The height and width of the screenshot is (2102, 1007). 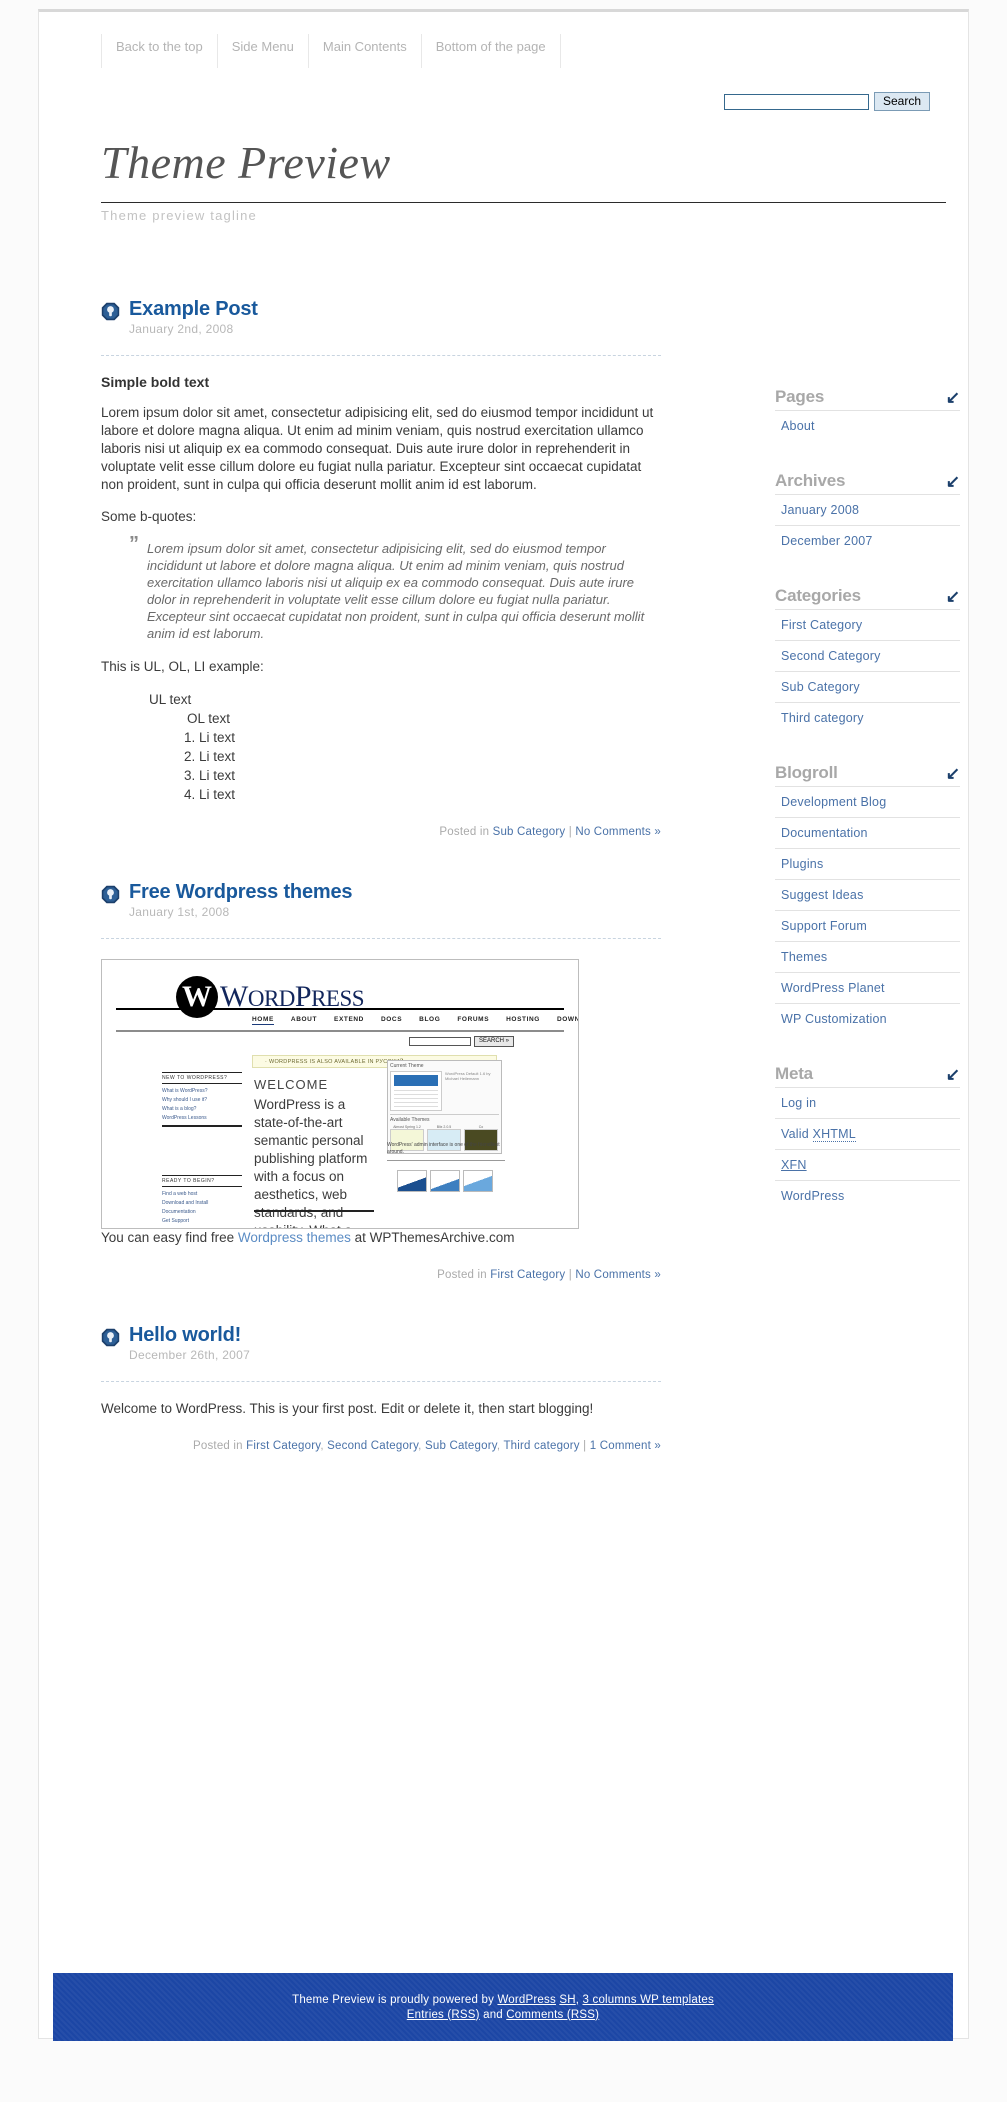 I want to click on list-item: Third category, so click(x=867, y=717).